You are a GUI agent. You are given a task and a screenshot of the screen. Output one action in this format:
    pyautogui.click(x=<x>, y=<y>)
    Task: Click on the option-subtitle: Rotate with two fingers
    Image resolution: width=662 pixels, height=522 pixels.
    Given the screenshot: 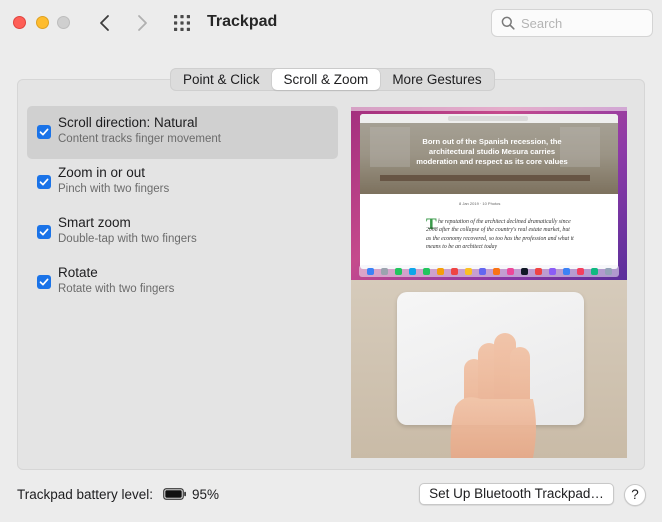 What is the action you would take?
    pyautogui.click(x=116, y=289)
    